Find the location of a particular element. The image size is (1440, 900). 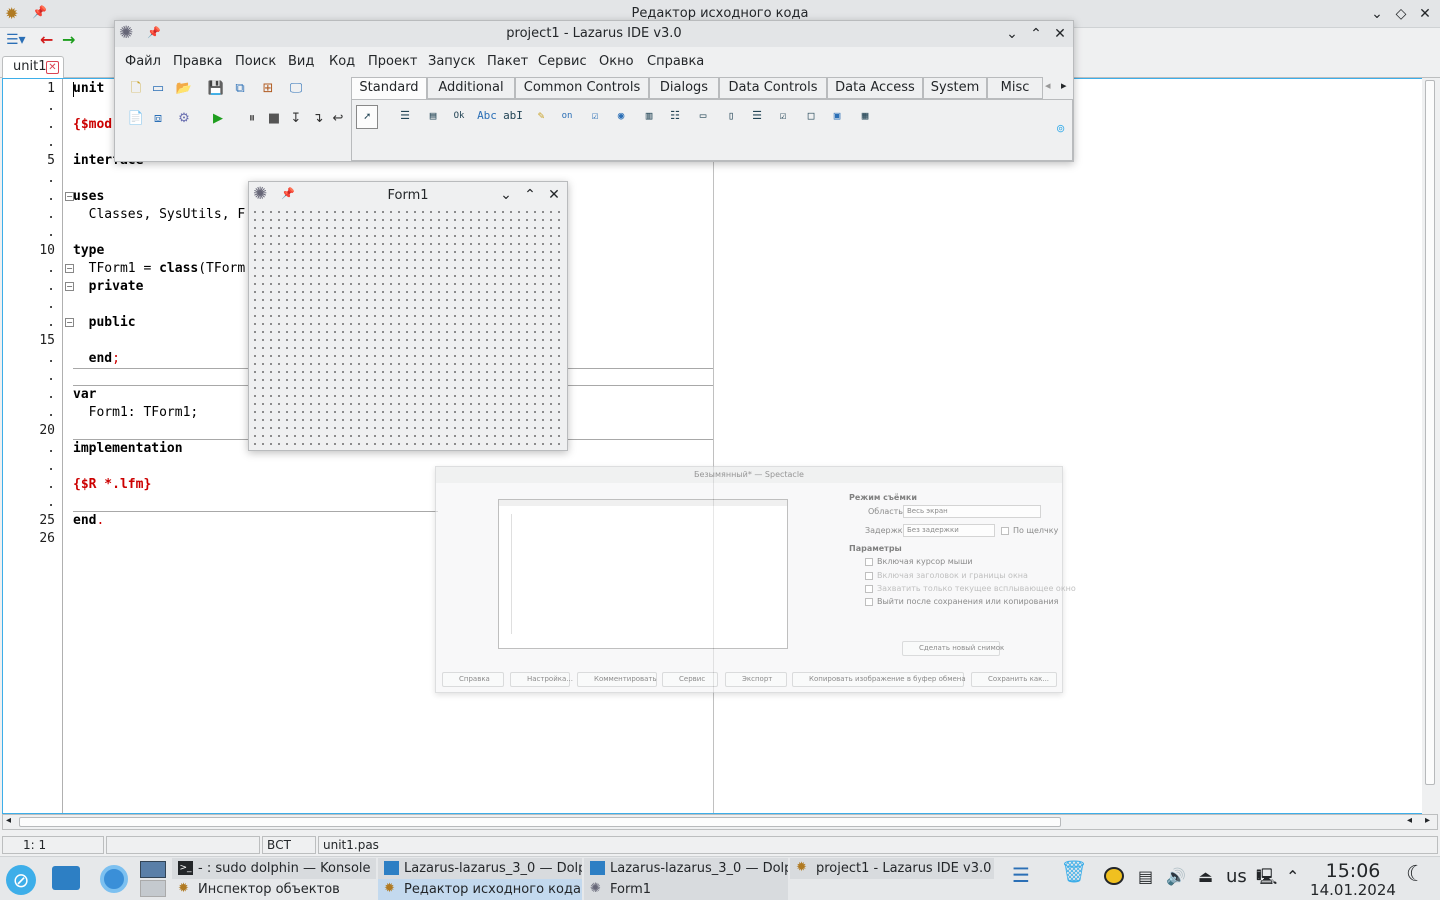

tools-button: Сервис is located at coordinates (690, 679).